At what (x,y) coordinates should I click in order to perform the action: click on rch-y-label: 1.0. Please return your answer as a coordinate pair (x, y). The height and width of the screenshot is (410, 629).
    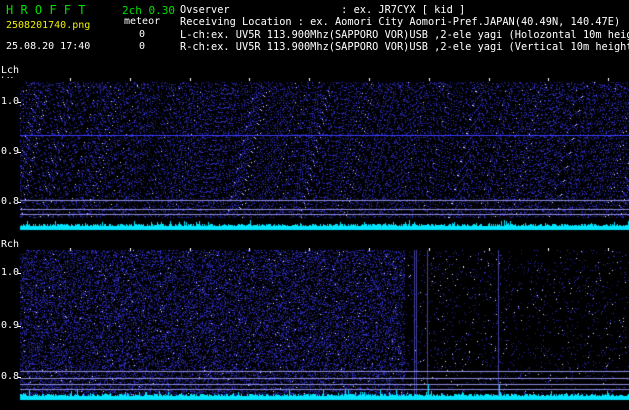
    Looking at the image, I should click on (10, 272).